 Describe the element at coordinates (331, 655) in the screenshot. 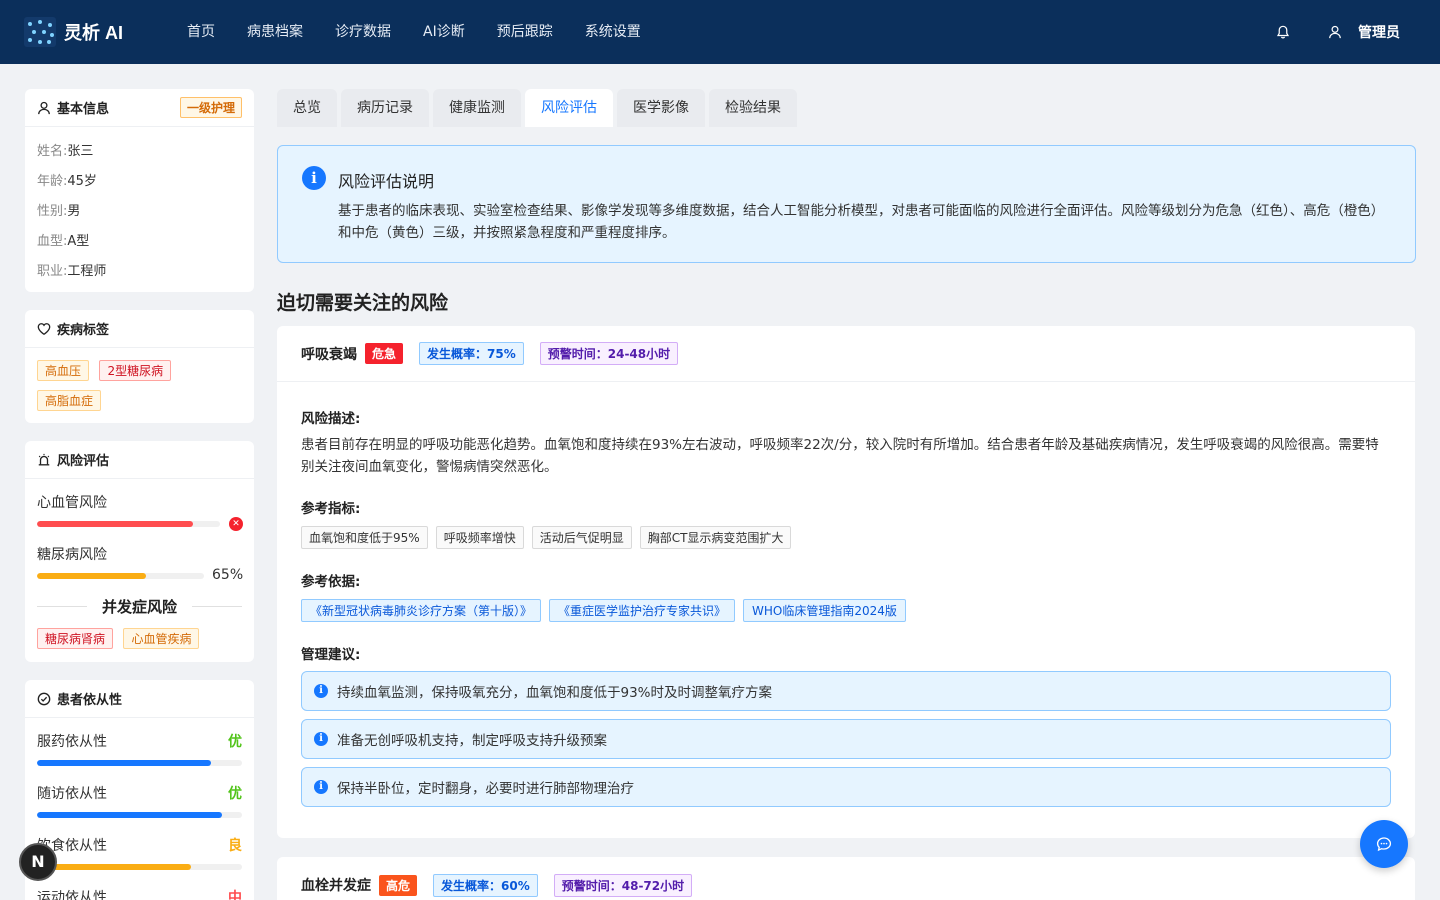

I see `advice-heading: 管理建议:` at that location.